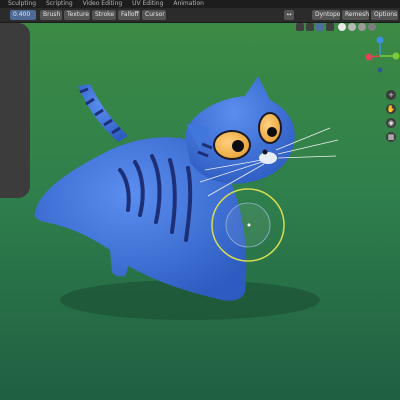 Image resolution: width=400 pixels, height=400 pixels. I want to click on left-pupil, so click(238, 146).